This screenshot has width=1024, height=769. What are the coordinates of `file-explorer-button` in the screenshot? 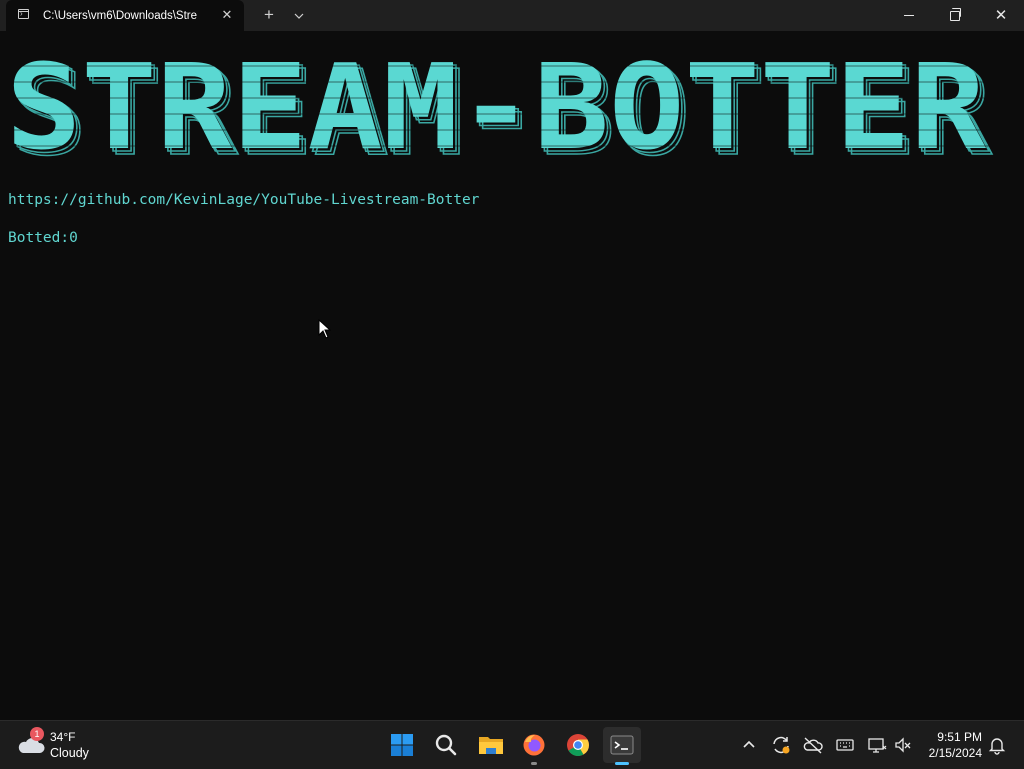 It's located at (490, 745).